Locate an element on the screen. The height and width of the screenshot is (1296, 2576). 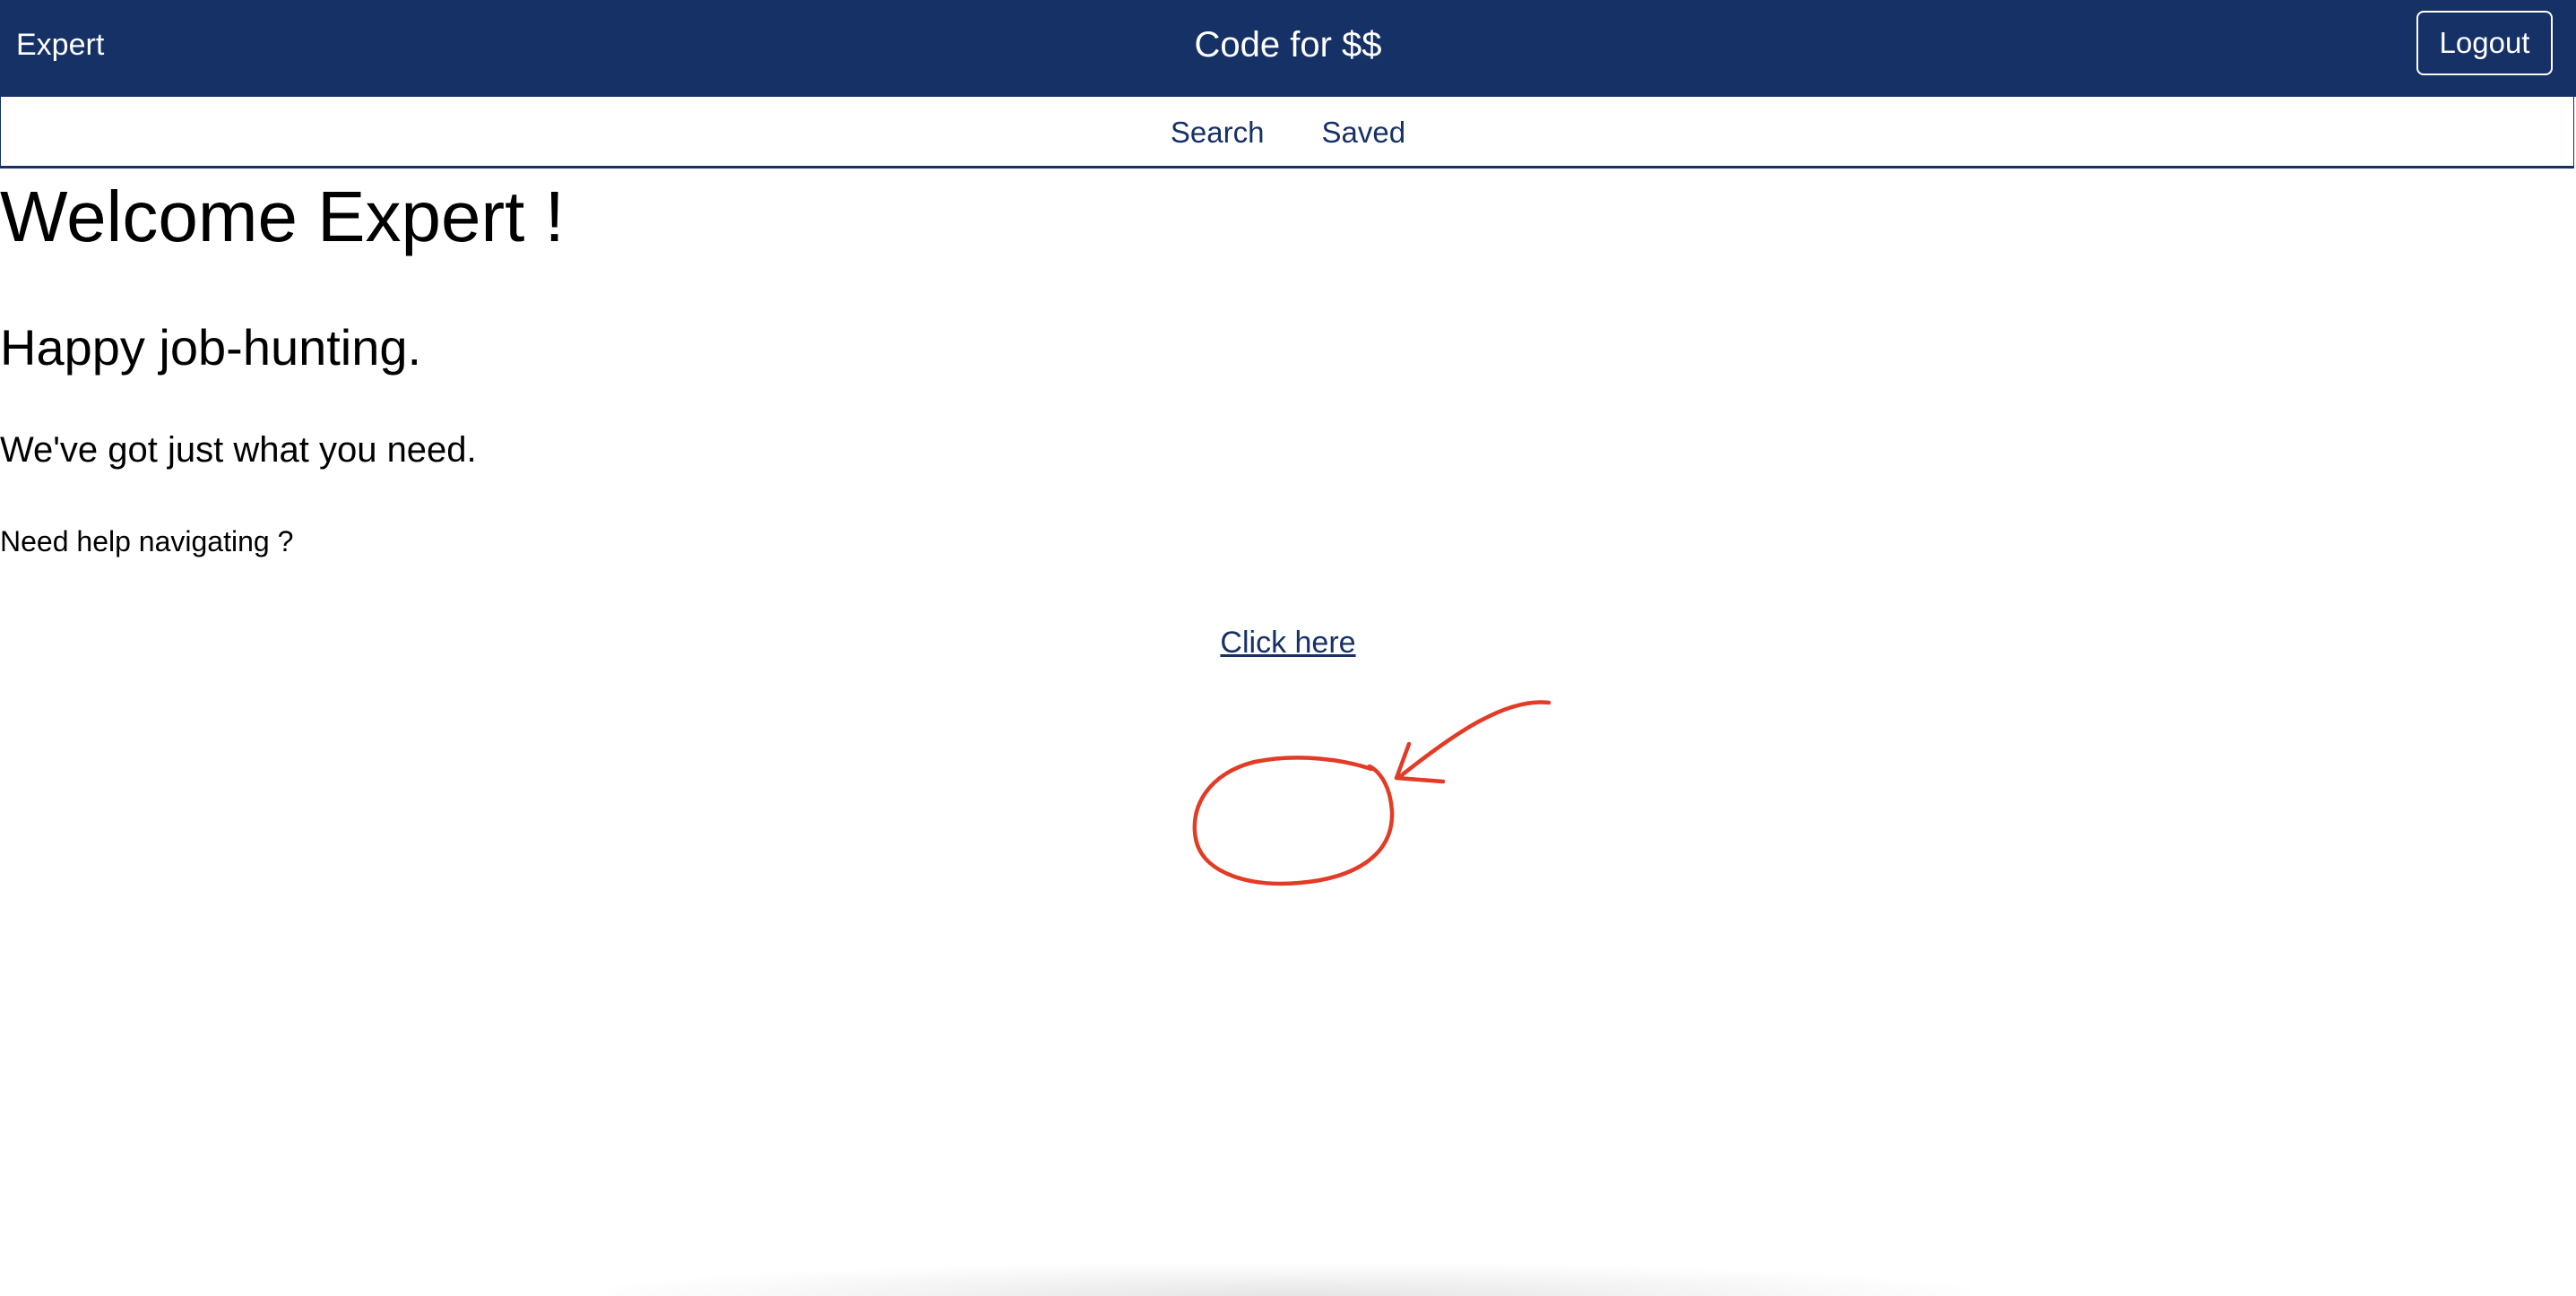
top-navbar: Expert Code for $$ Logout is located at coordinates (1288, 48).